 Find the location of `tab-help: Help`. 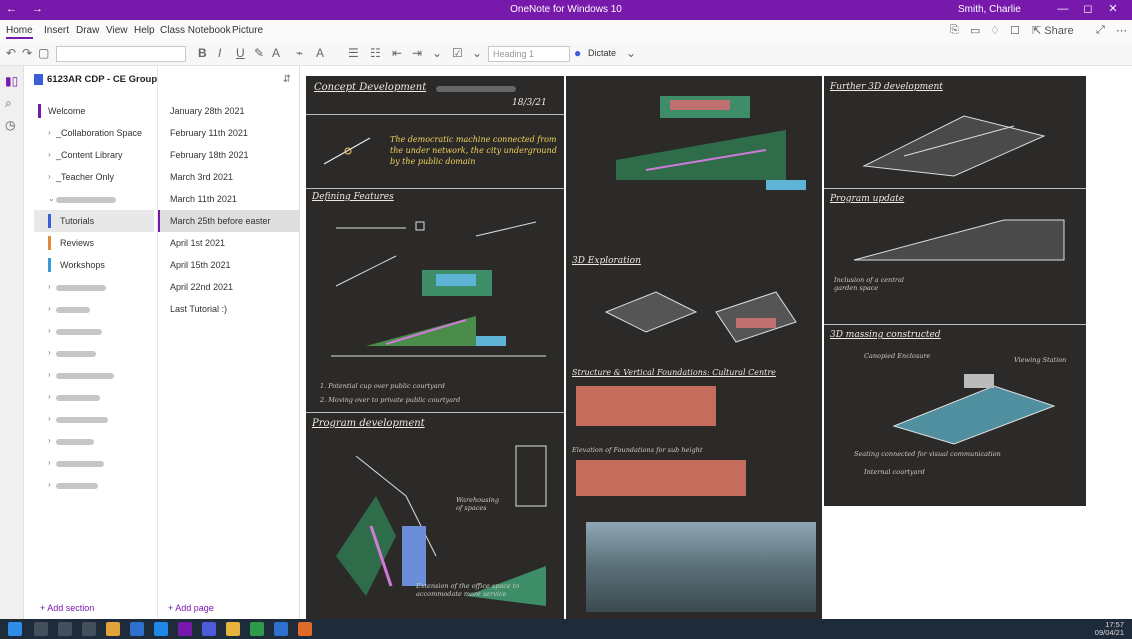

tab-help: Help is located at coordinates (144, 30).